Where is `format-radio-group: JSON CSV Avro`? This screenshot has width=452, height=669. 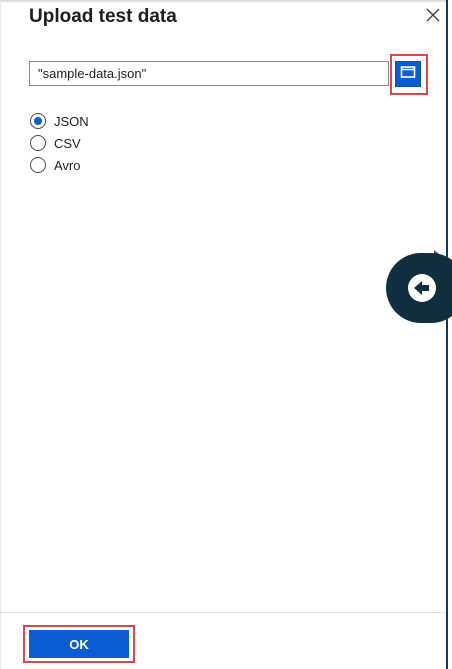 format-radio-group: JSON CSV Avro is located at coordinates (59, 143).